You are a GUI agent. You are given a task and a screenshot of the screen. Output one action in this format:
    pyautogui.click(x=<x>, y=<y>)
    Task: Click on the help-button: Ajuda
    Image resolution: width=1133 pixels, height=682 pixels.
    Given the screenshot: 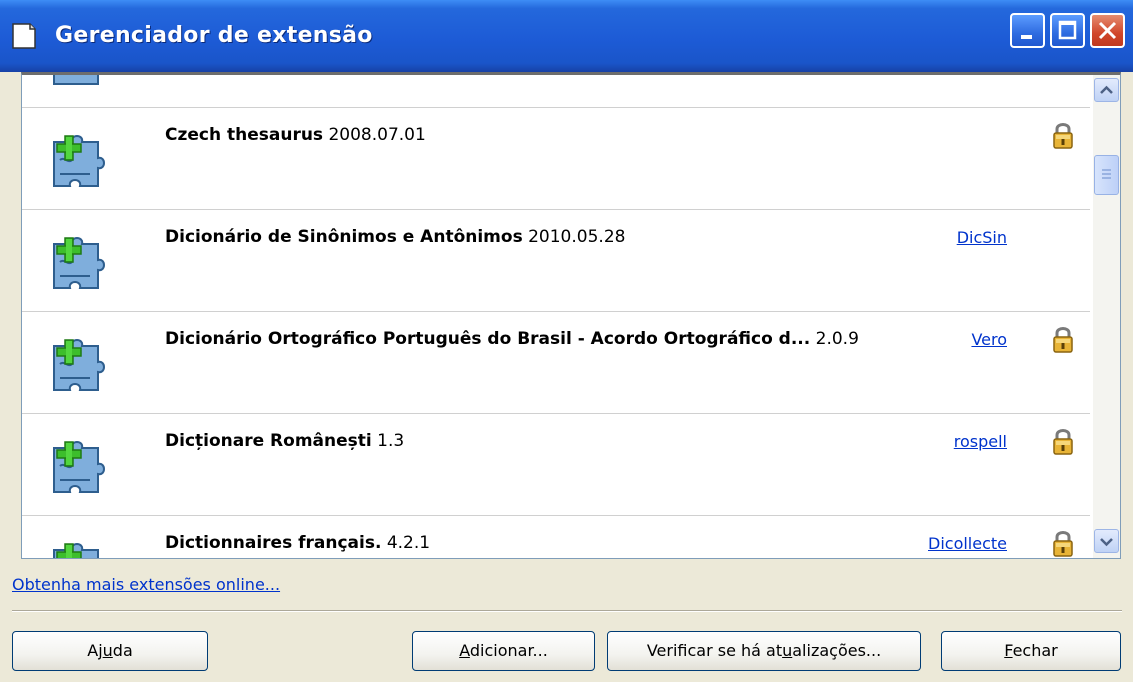 What is the action you would take?
    pyautogui.click(x=110, y=651)
    